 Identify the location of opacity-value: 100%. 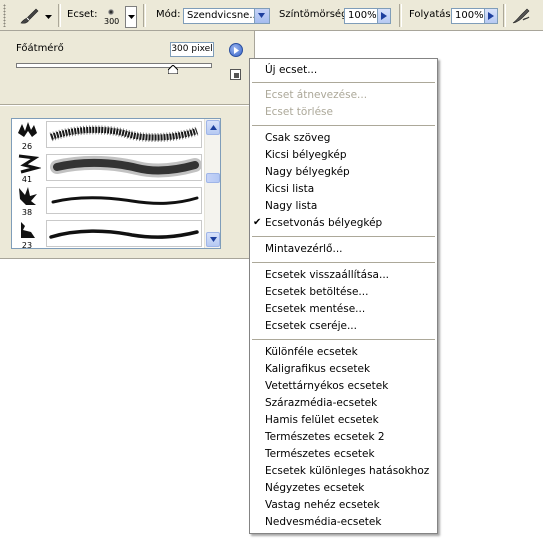
(362, 15).